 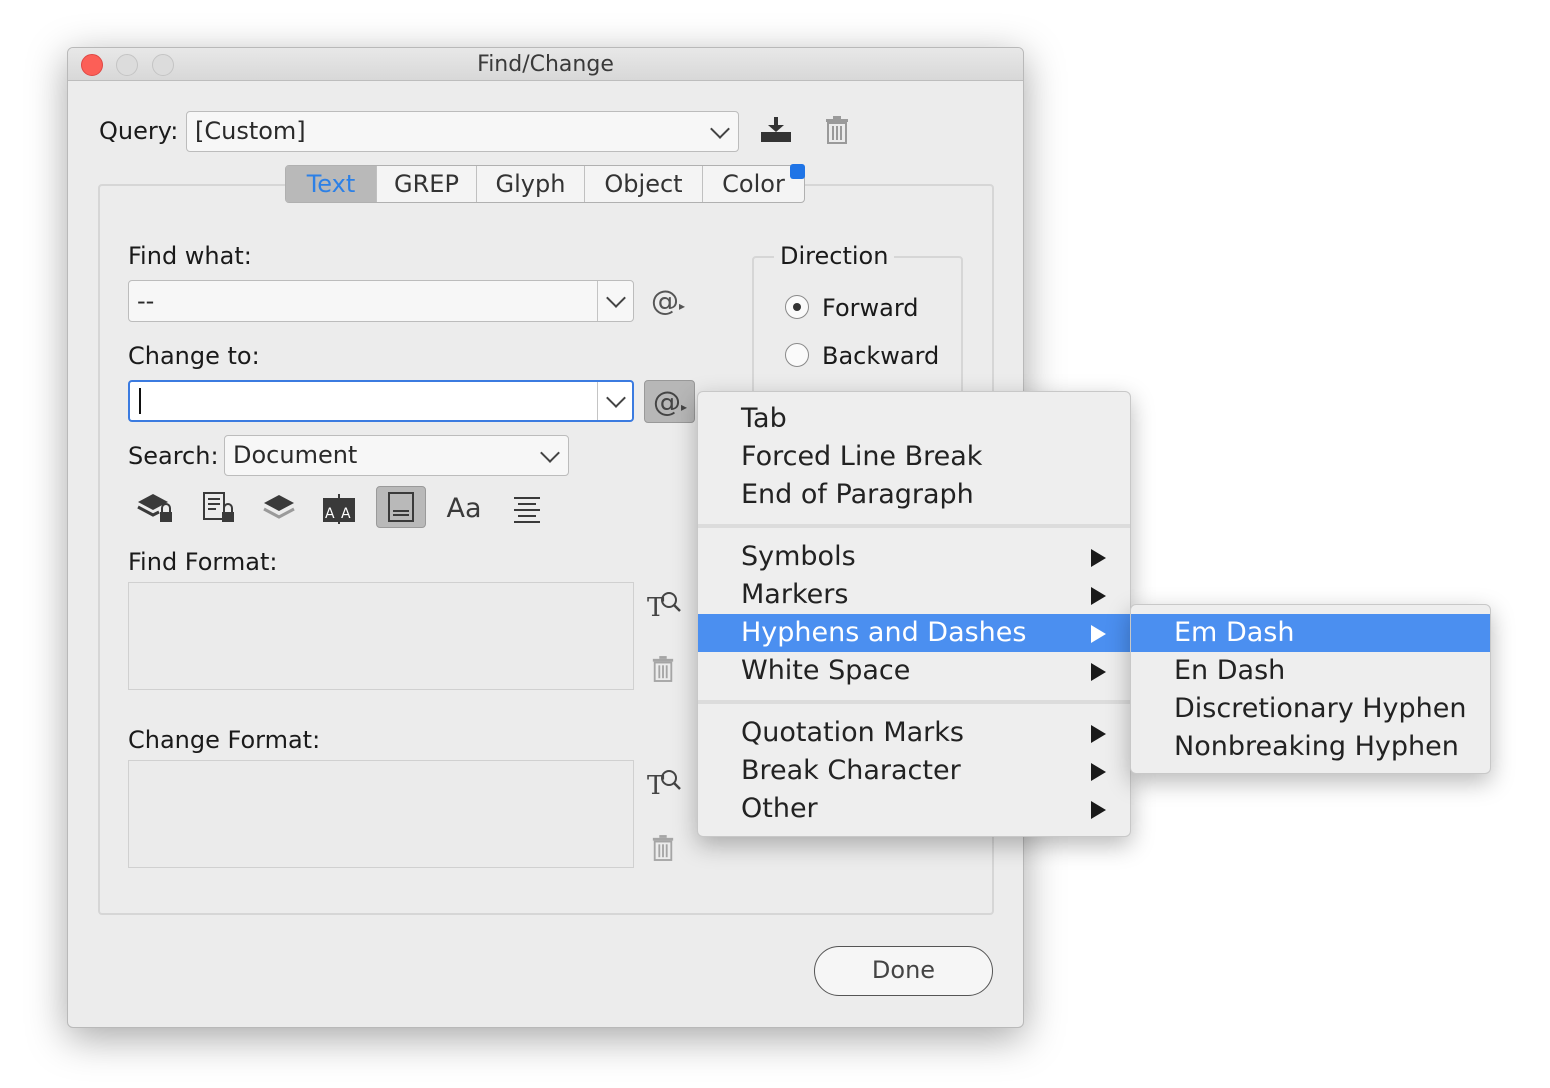 I want to click on backward-label: Backward, so click(x=880, y=356).